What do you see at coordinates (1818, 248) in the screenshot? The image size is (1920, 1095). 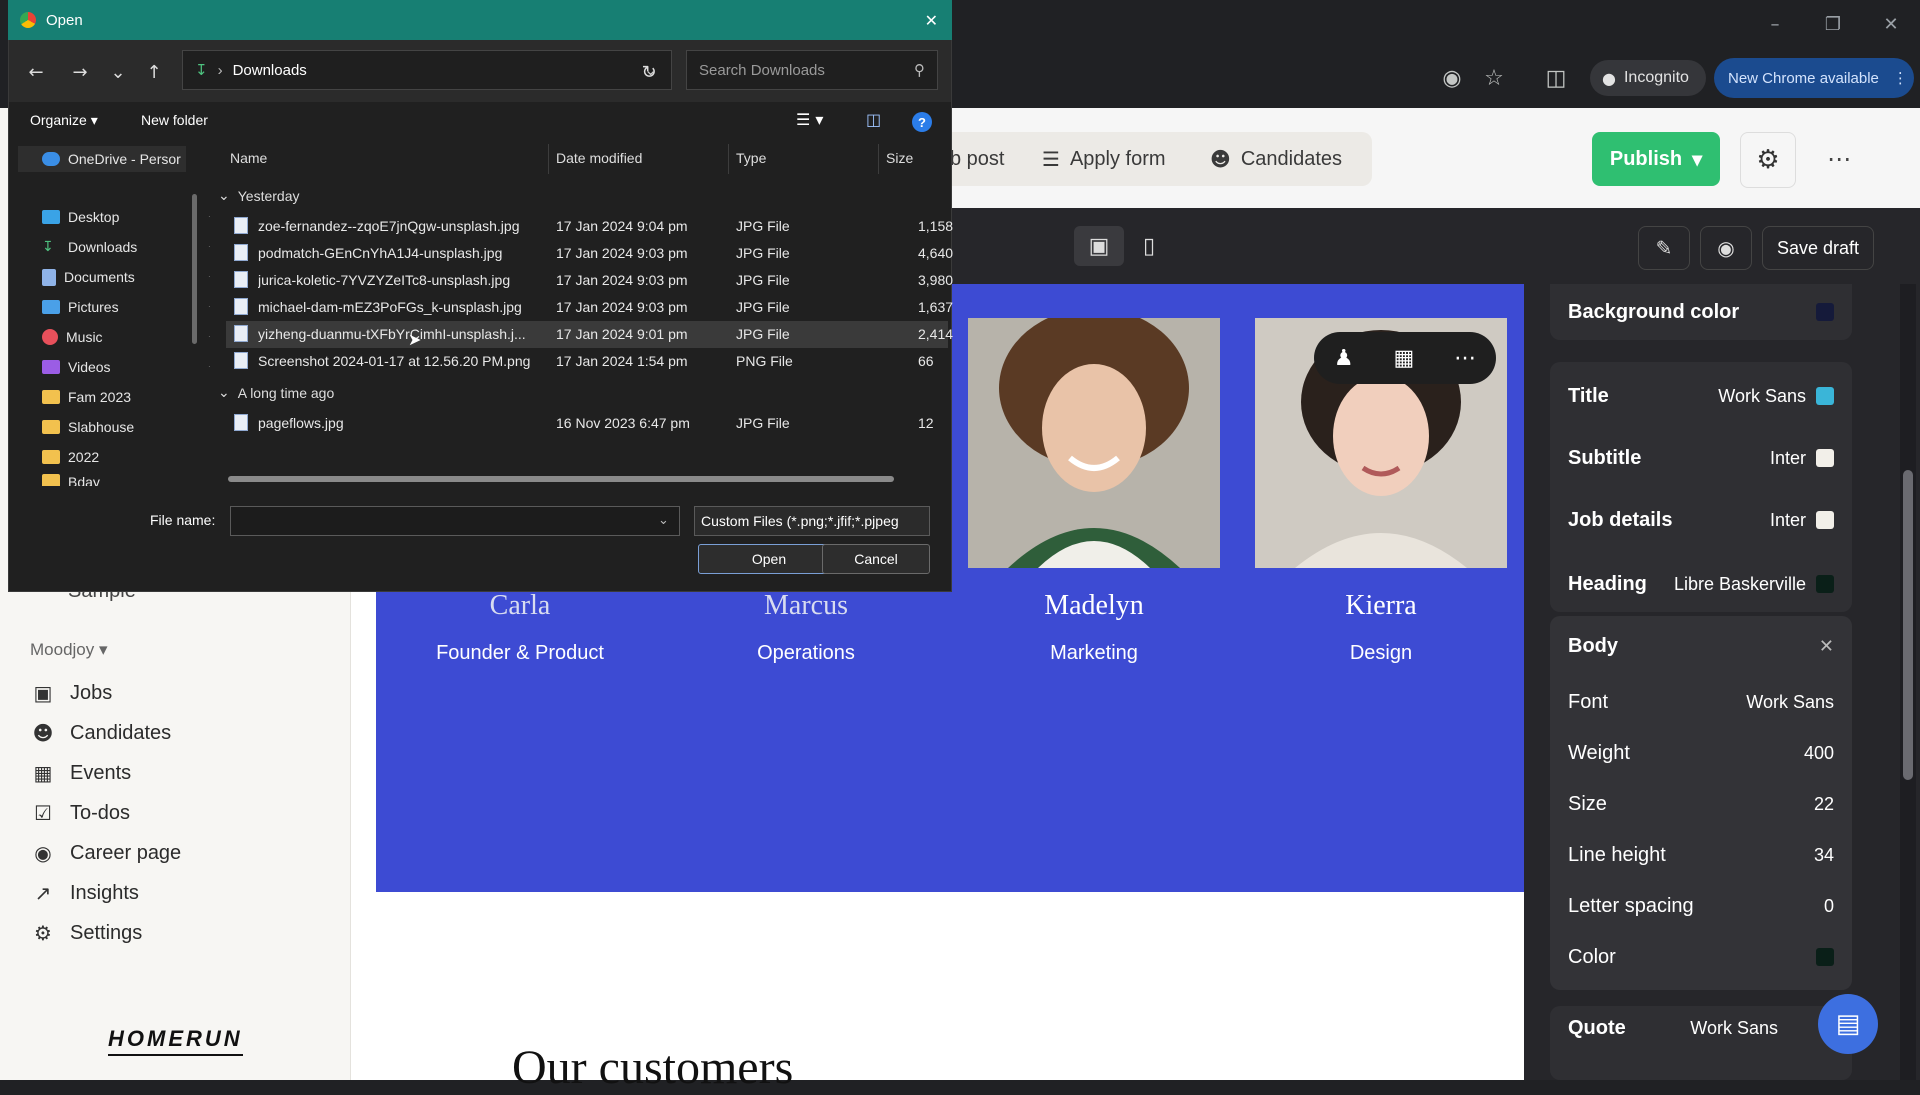 I see `save-draft-button: Save draft` at bounding box center [1818, 248].